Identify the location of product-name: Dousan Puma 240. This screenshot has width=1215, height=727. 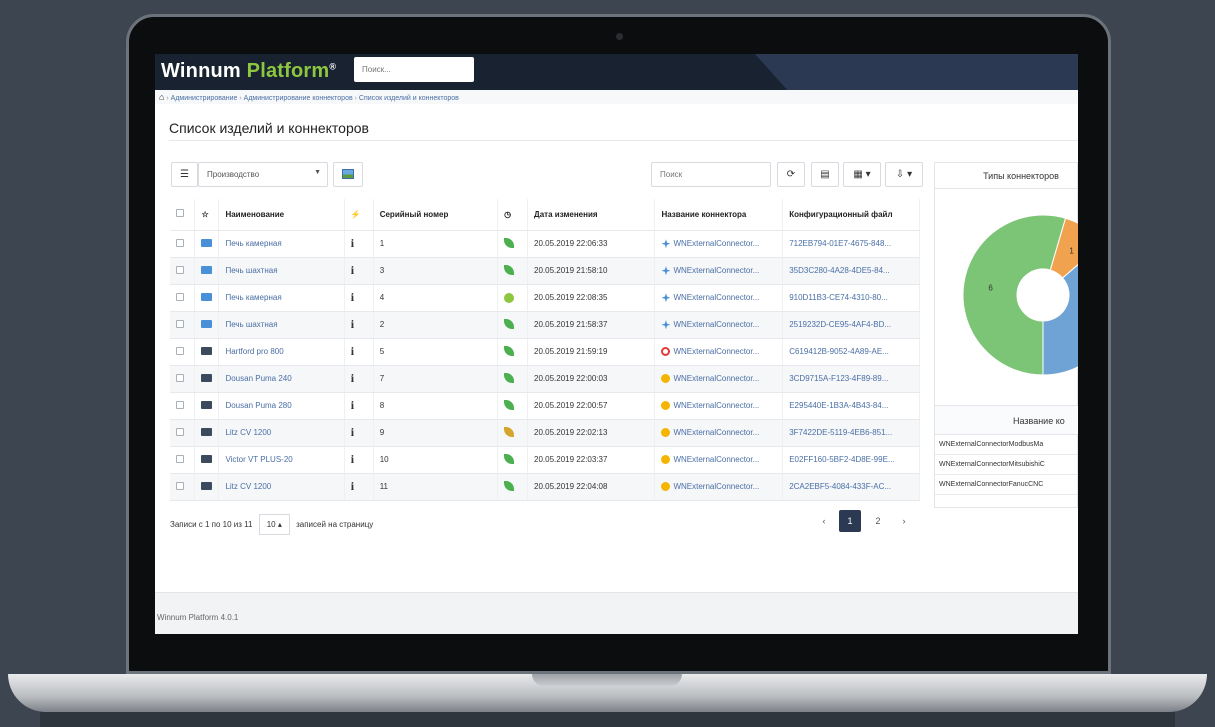
(281, 379).